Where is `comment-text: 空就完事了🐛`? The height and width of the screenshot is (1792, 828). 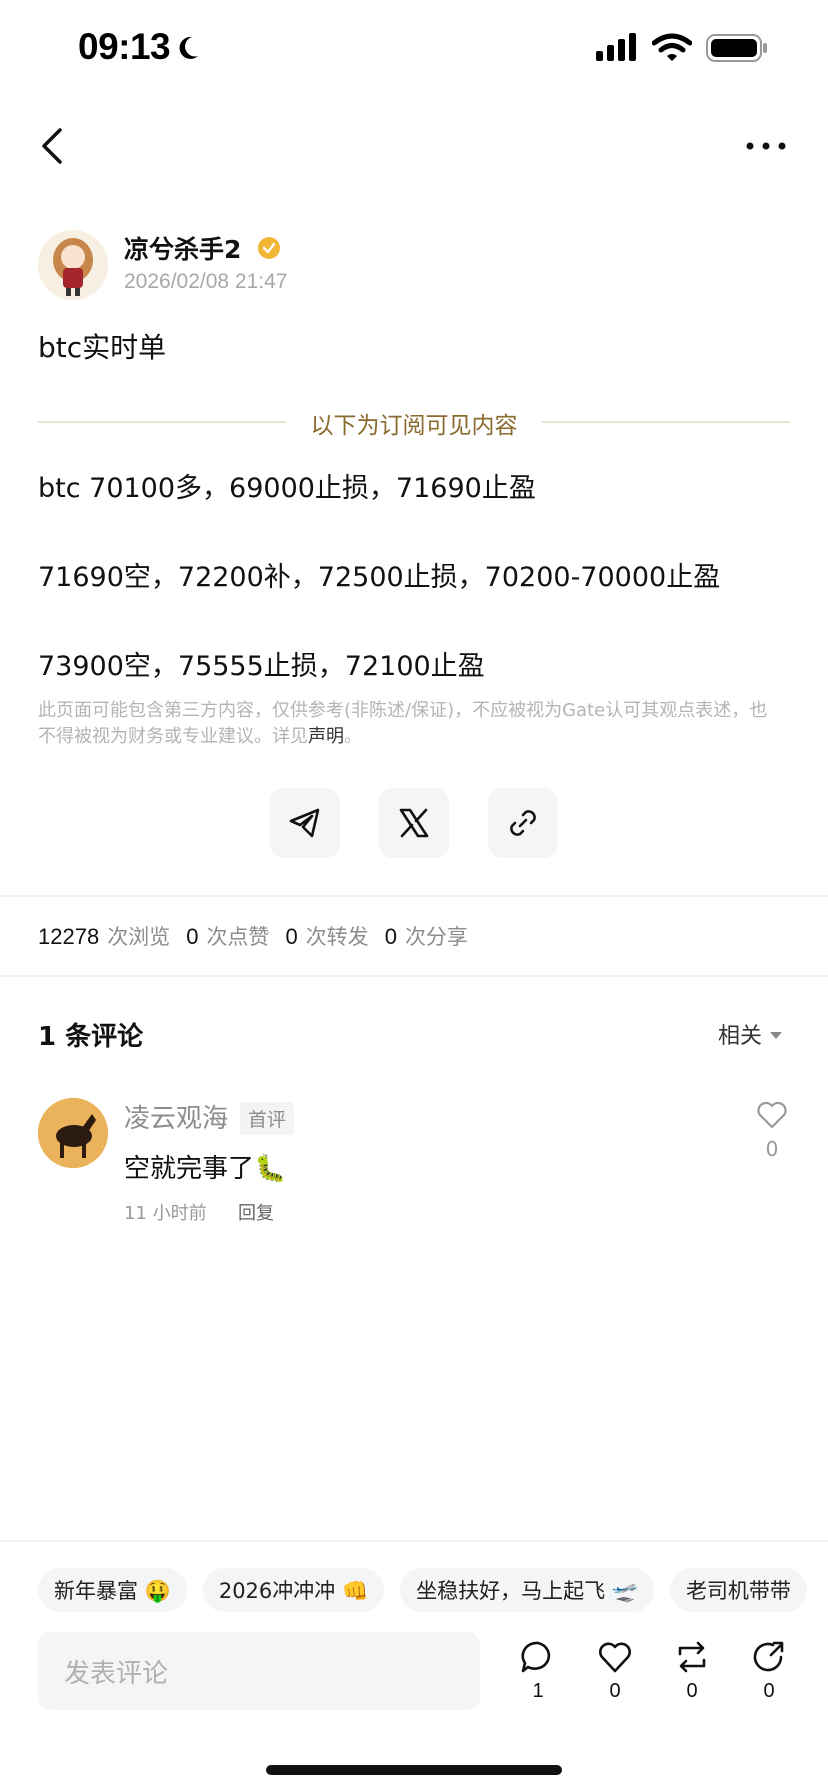
comment-text: 空就完事了🐛 is located at coordinates (205, 1169).